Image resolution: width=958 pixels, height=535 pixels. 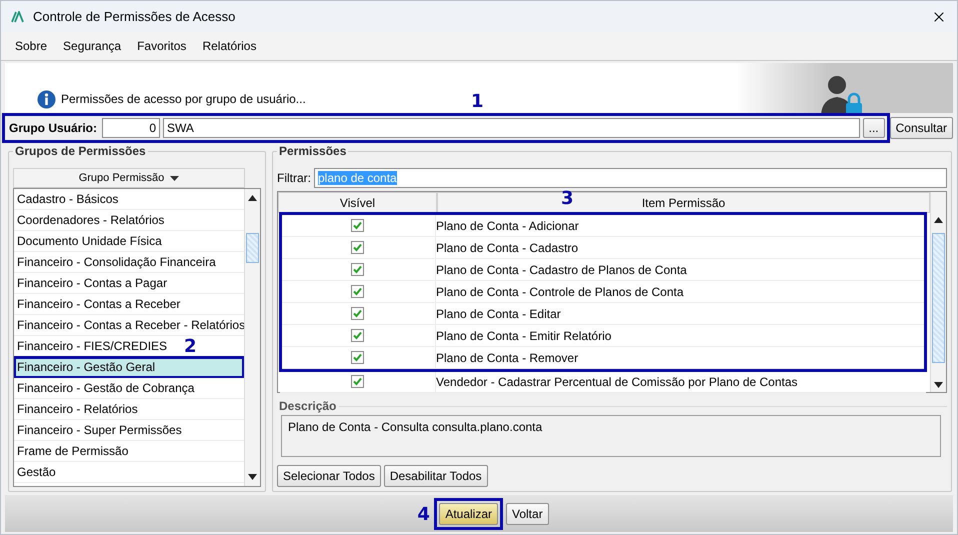 What do you see at coordinates (92, 46) in the screenshot?
I see `menu-item: Segurança` at bounding box center [92, 46].